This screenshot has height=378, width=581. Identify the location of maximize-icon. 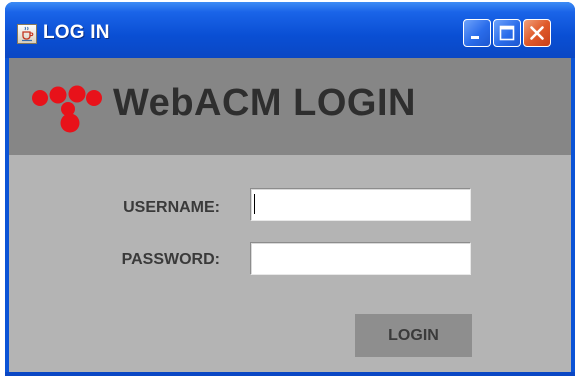
(507, 33).